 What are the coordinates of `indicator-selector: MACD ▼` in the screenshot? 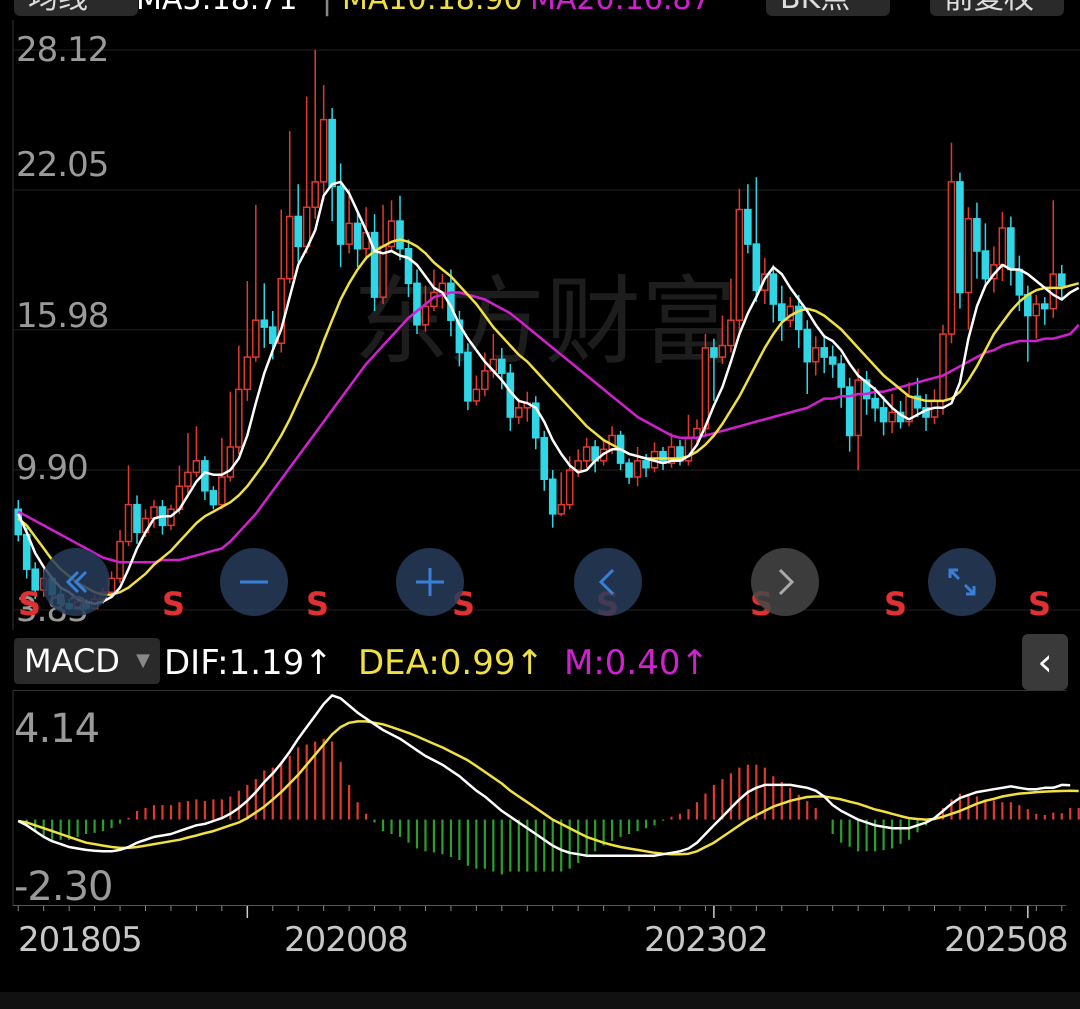 It's located at (87, 661).